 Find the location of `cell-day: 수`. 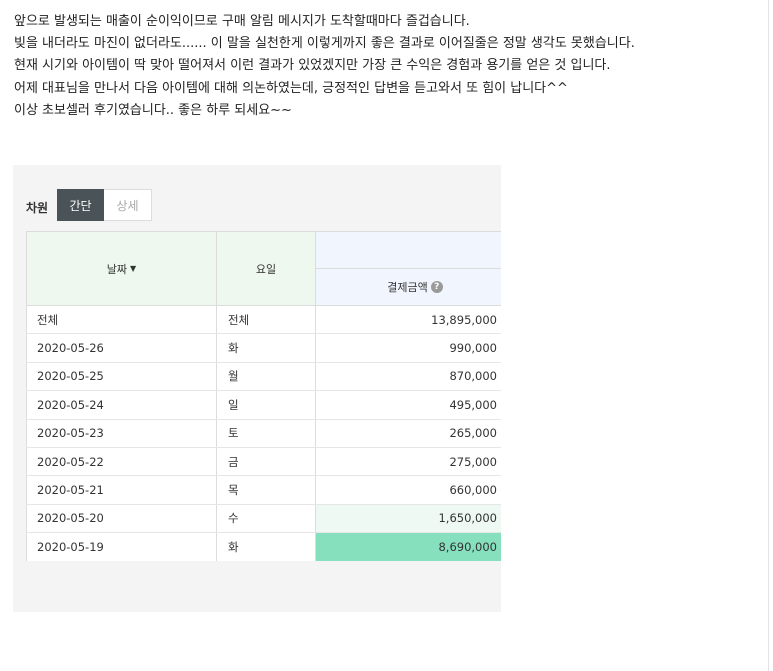

cell-day: 수 is located at coordinates (266, 518).